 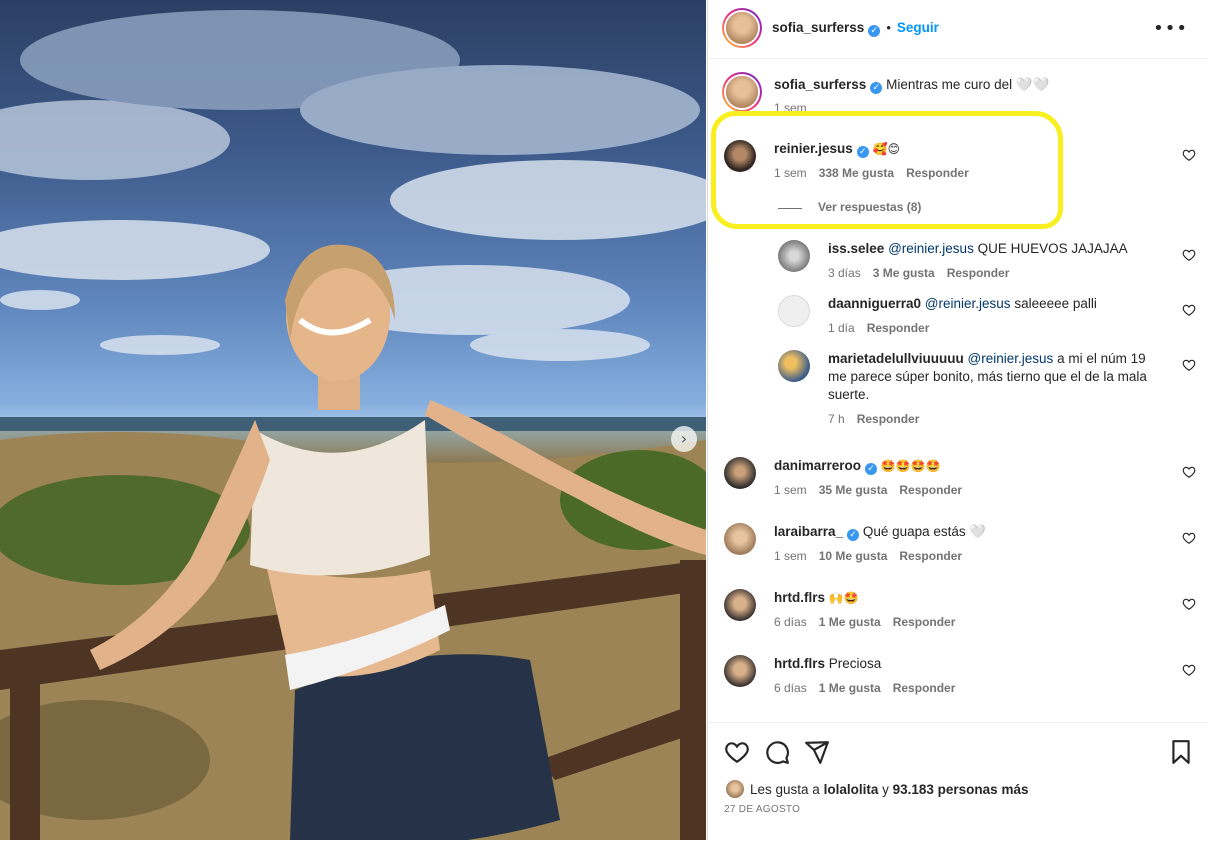 What do you see at coordinates (1052, 248) in the screenshot?
I see `comment-text: QUE HUEVOS JAJAJAA` at bounding box center [1052, 248].